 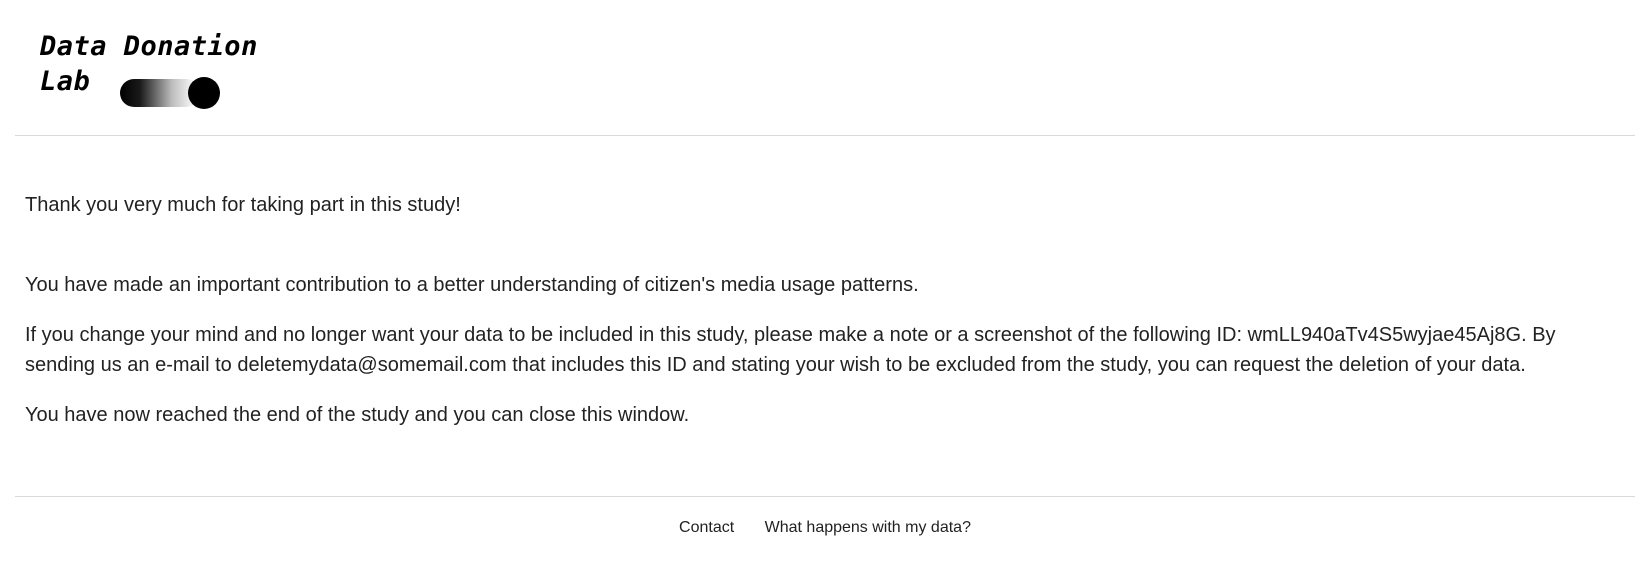 I want to click on logo-text-line-2: Lab, so click(x=65, y=81).